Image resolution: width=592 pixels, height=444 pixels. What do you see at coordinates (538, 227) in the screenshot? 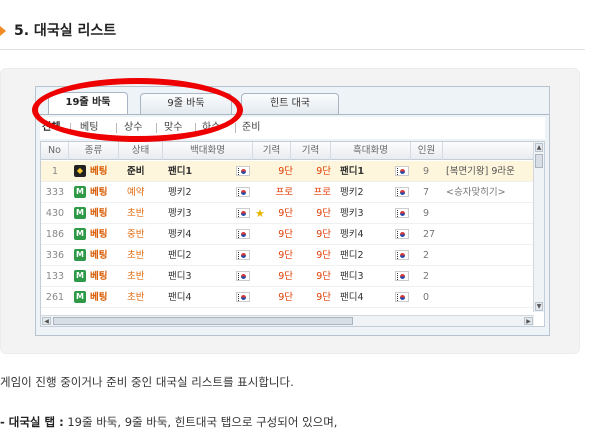
I see `vertical-scrollbar: ▲ ▼` at bounding box center [538, 227].